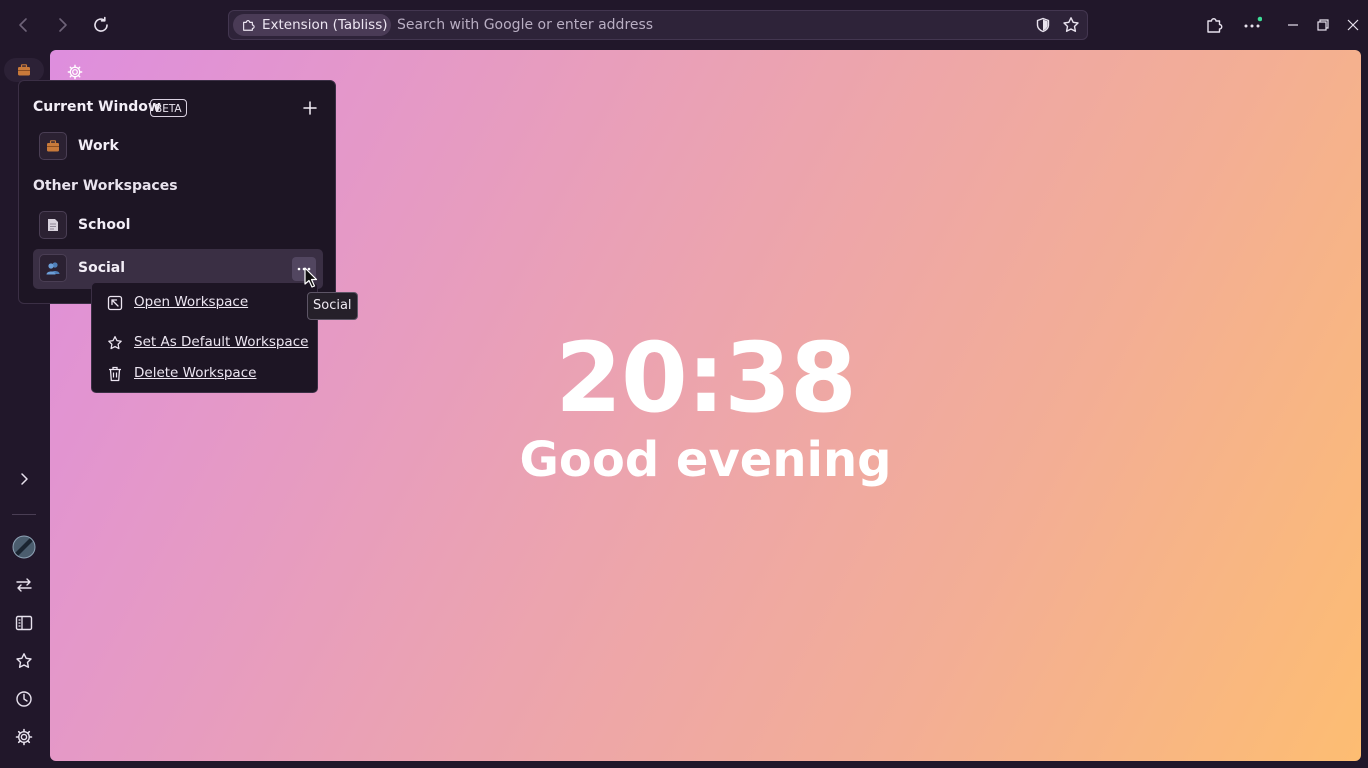 The width and height of the screenshot is (1368, 768). Describe the element at coordinates (53, 225) in the screenshot. I see `document-icon` at that location.